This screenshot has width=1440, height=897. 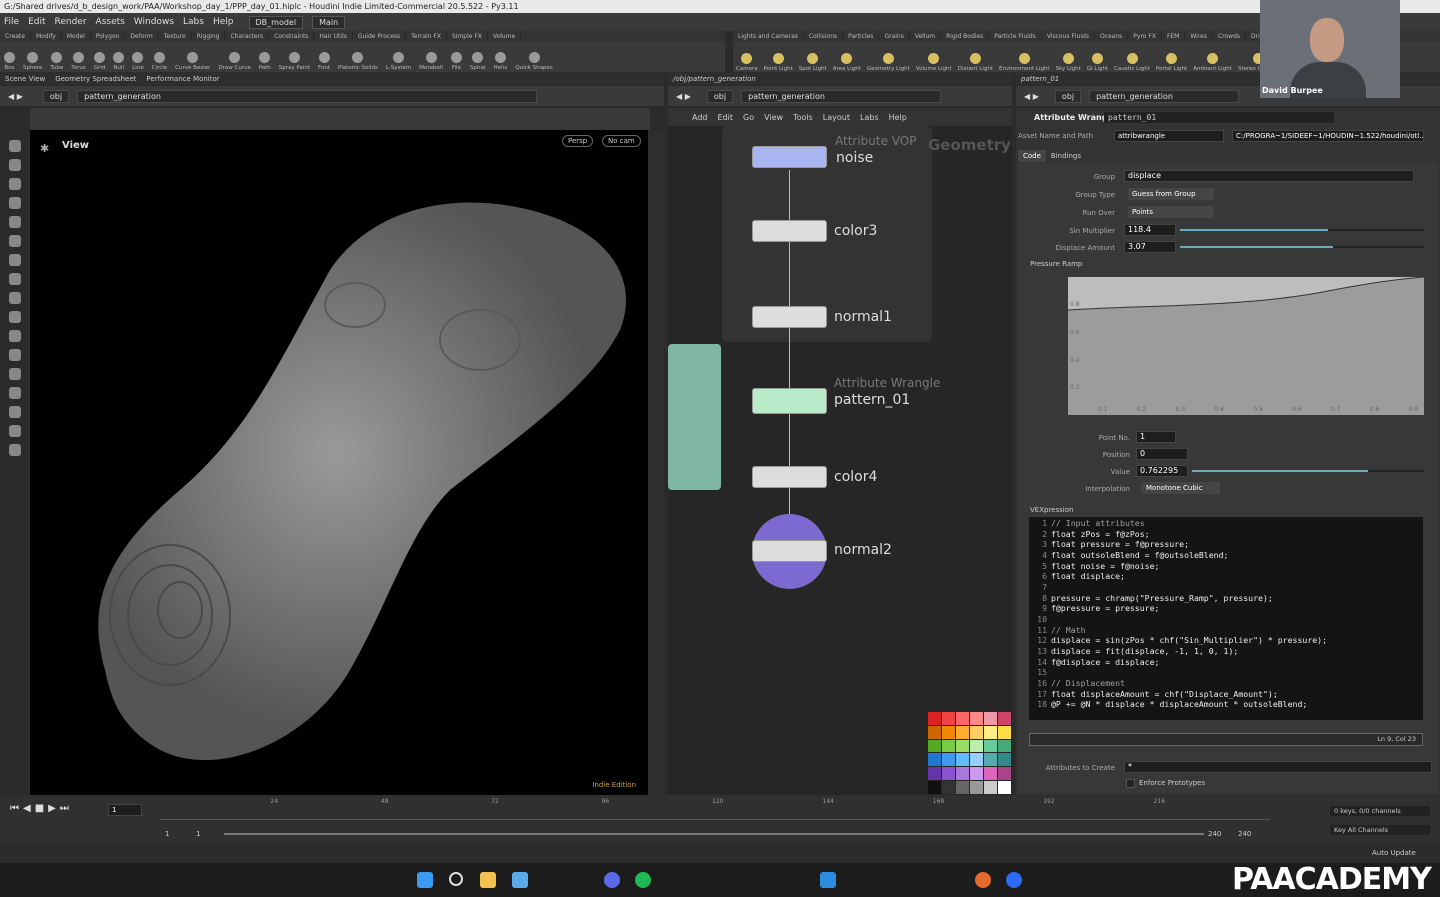 I want to click on desktop-menu: DB_model, so click(x=276, y=22).